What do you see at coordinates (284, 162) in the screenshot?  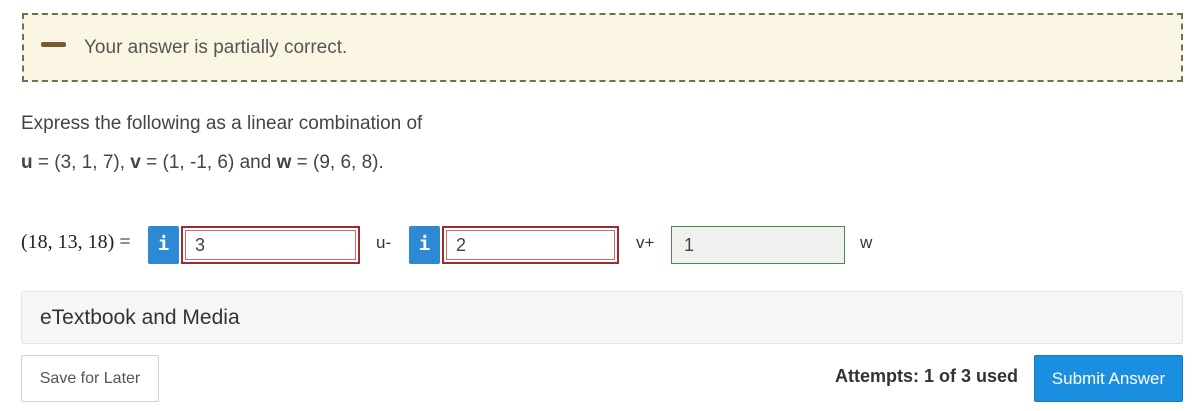 I see `w-label: w` at bounding box center [284, 162].